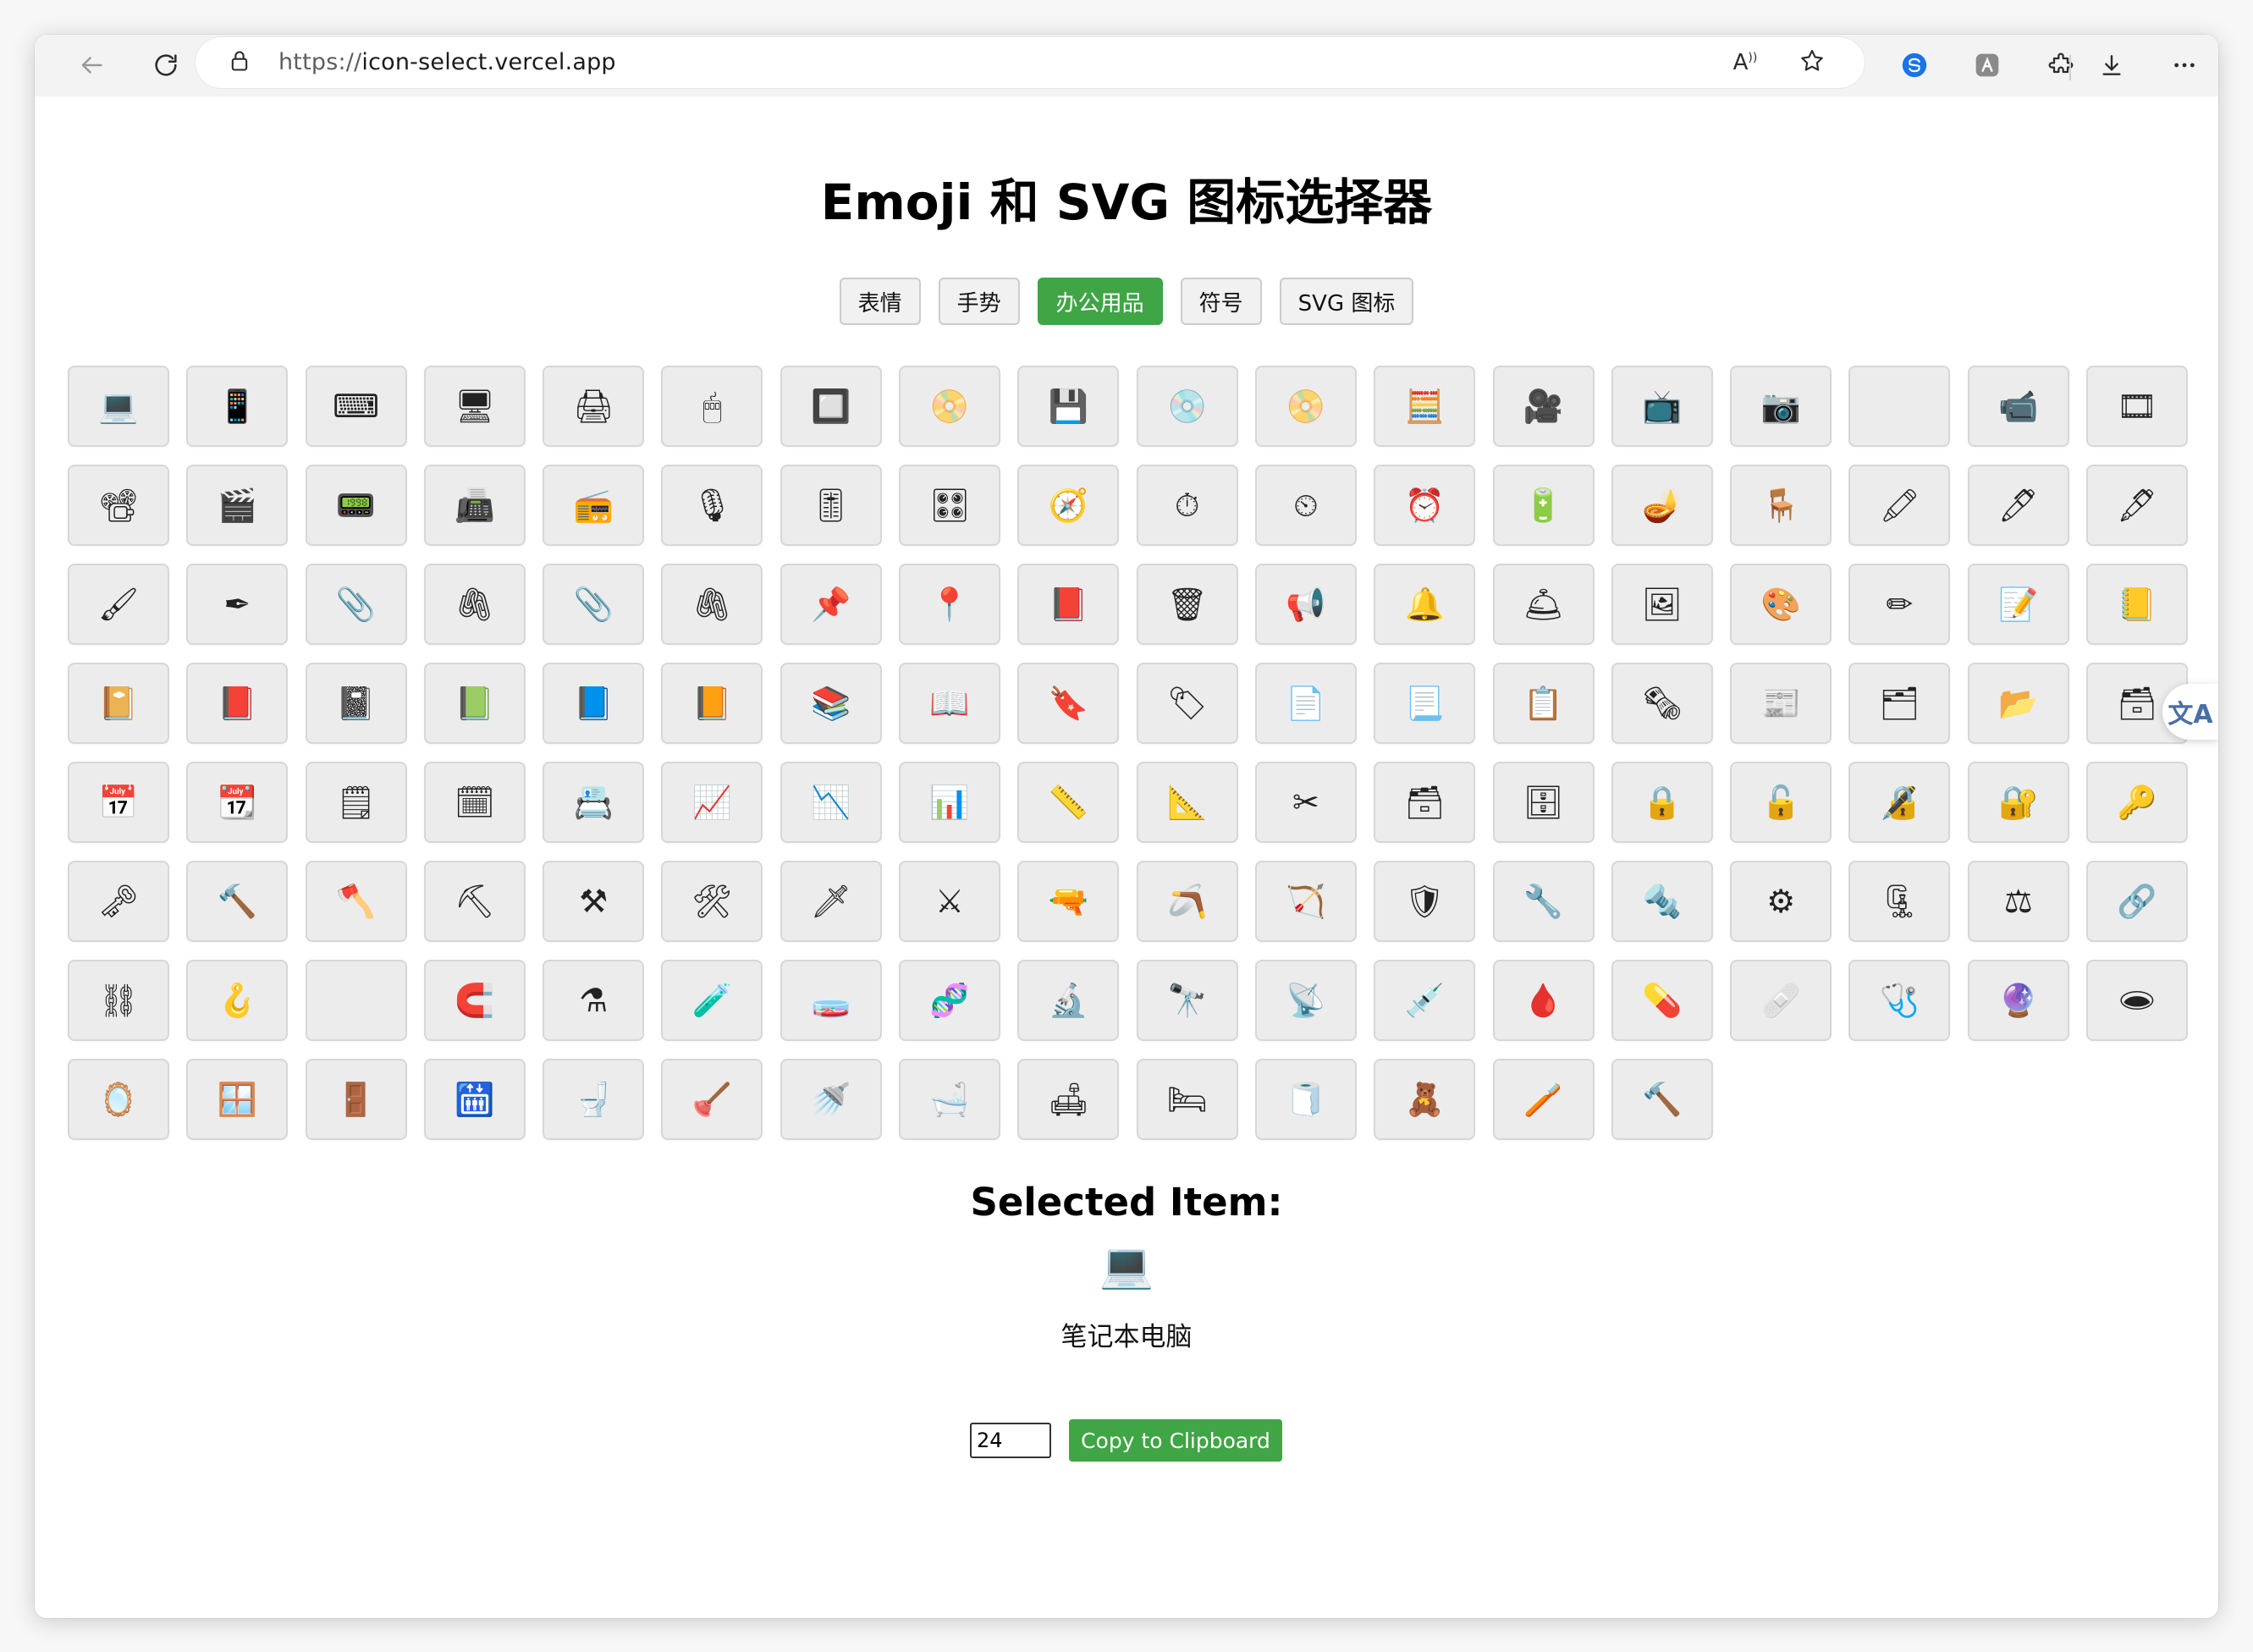  What do you see at coordinates (831, 406) in the screenshot?
I see `icon-cell: 🔲` at bounding box center [831, 406].